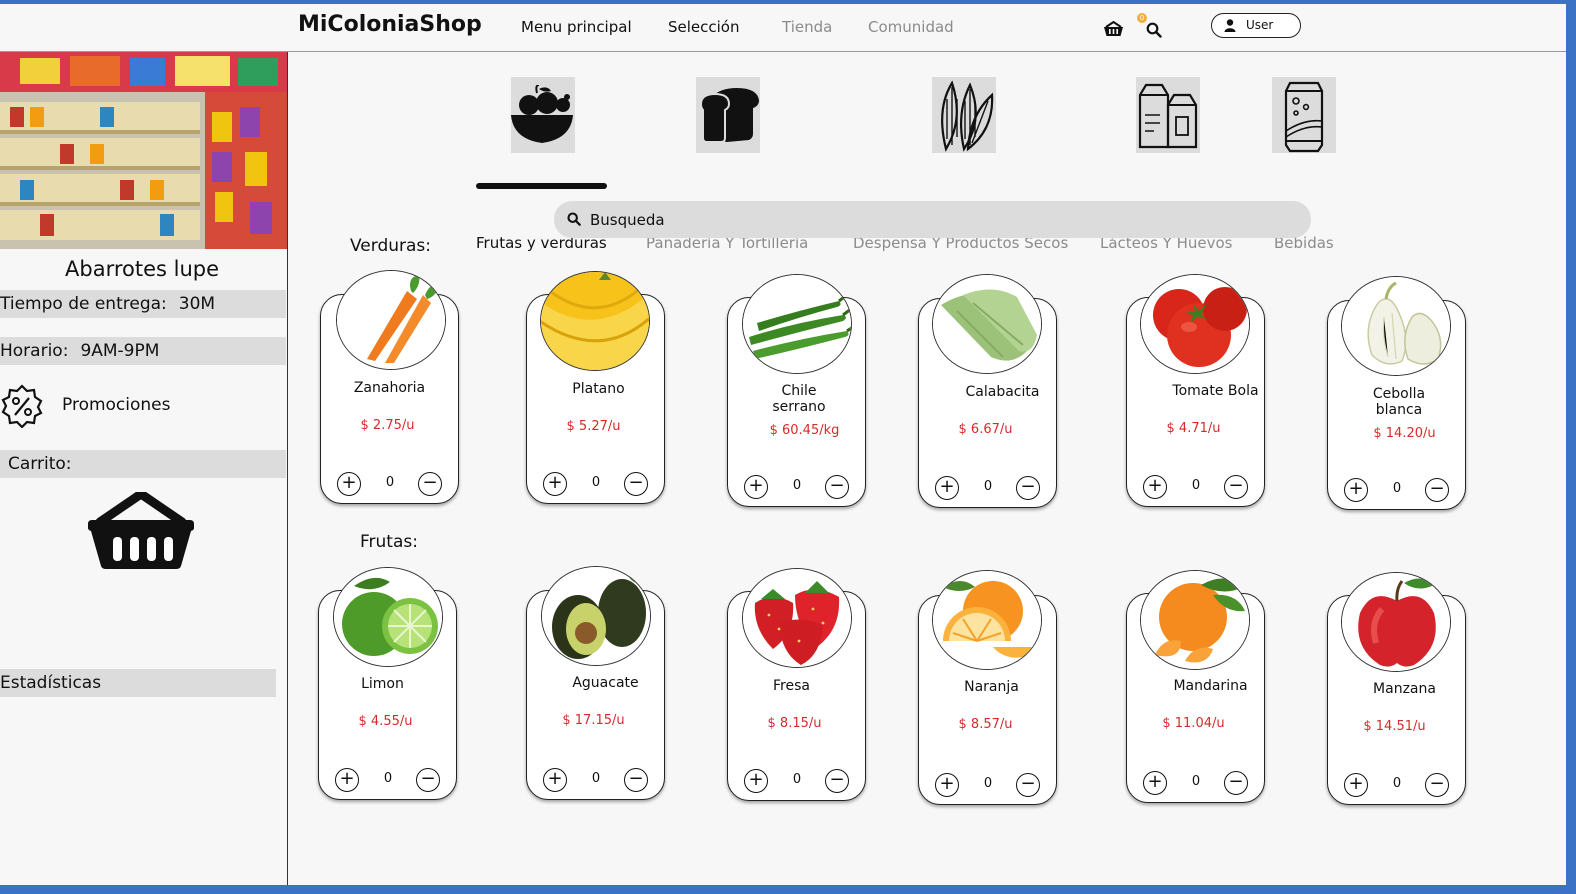 This screenshot has width=1576, height=894. I want to click on product-price: $ 5.27/u, so click(593, 426).